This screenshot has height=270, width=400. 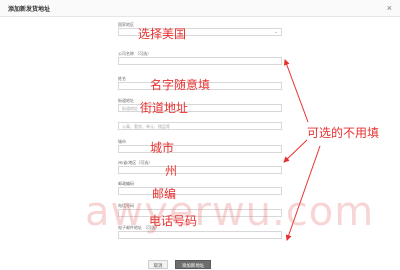 I want to click on arrow-to-state, so click(x=295, y=151).